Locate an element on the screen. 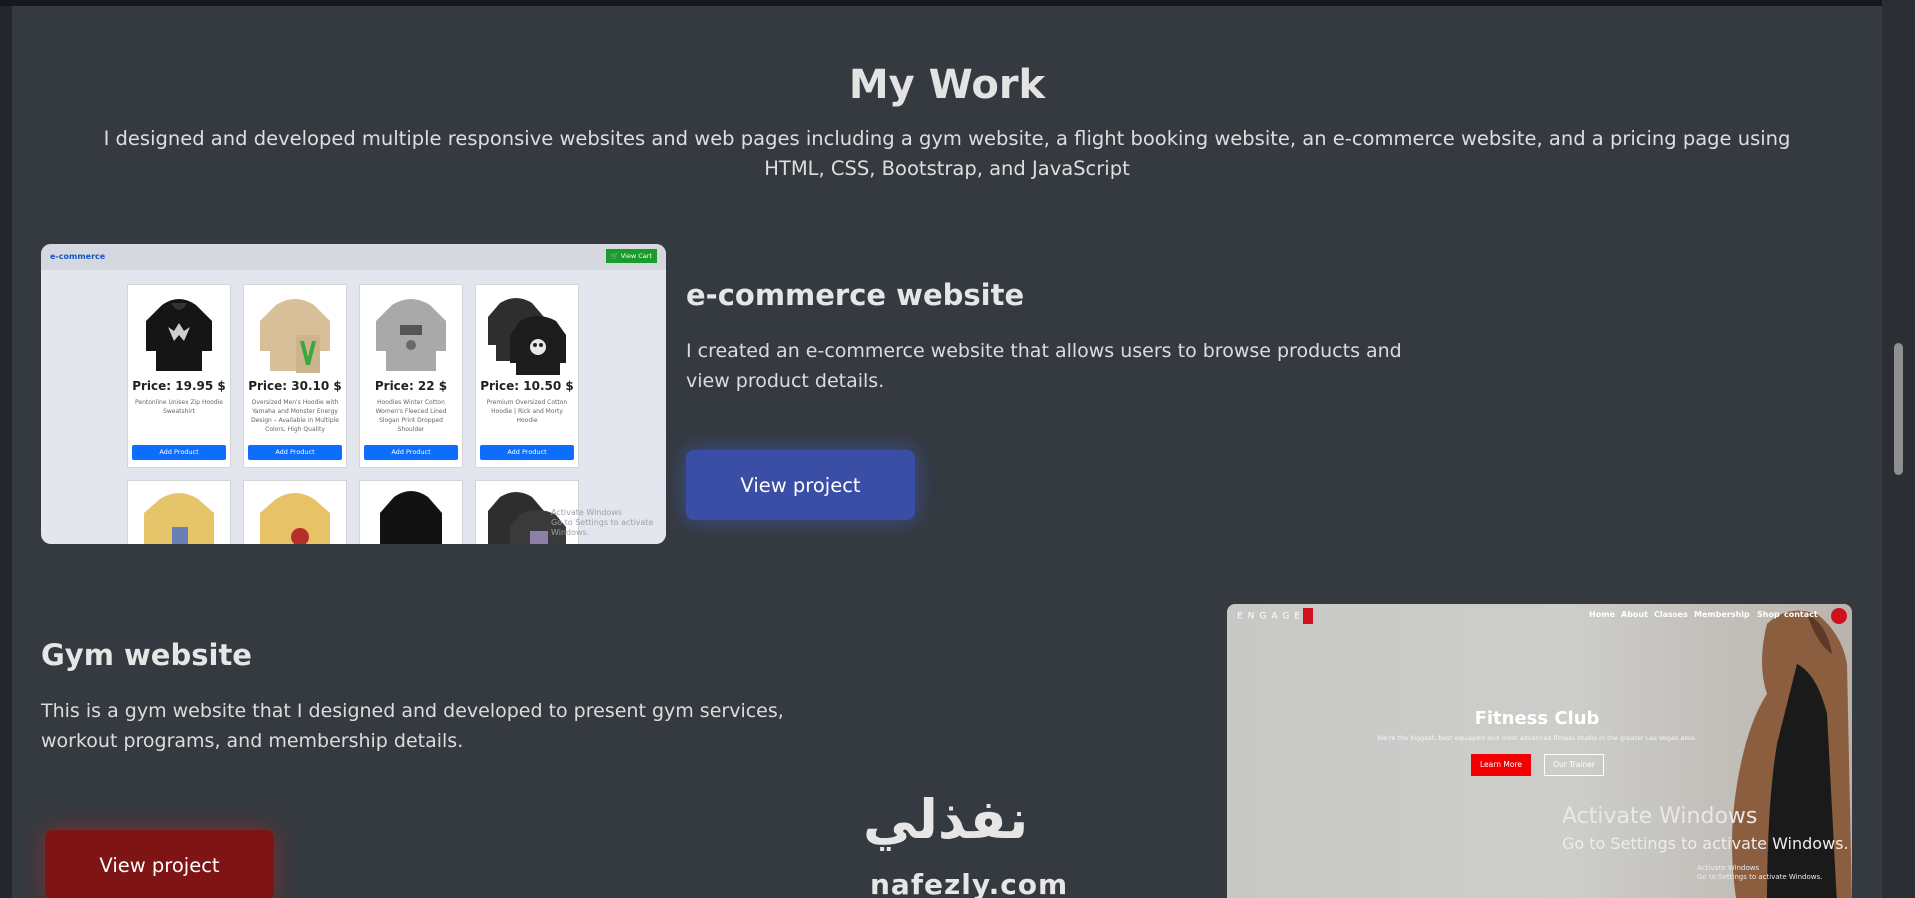 The height and width of the screenshot is (898, 1915). gym-nav-item: Home is located at coordinates (1602, 614).